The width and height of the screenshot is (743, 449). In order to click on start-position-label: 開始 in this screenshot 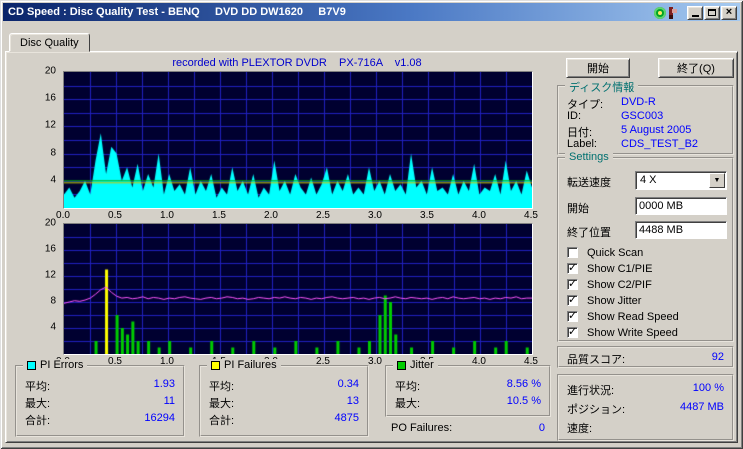, I will do `click(578, 209)`.